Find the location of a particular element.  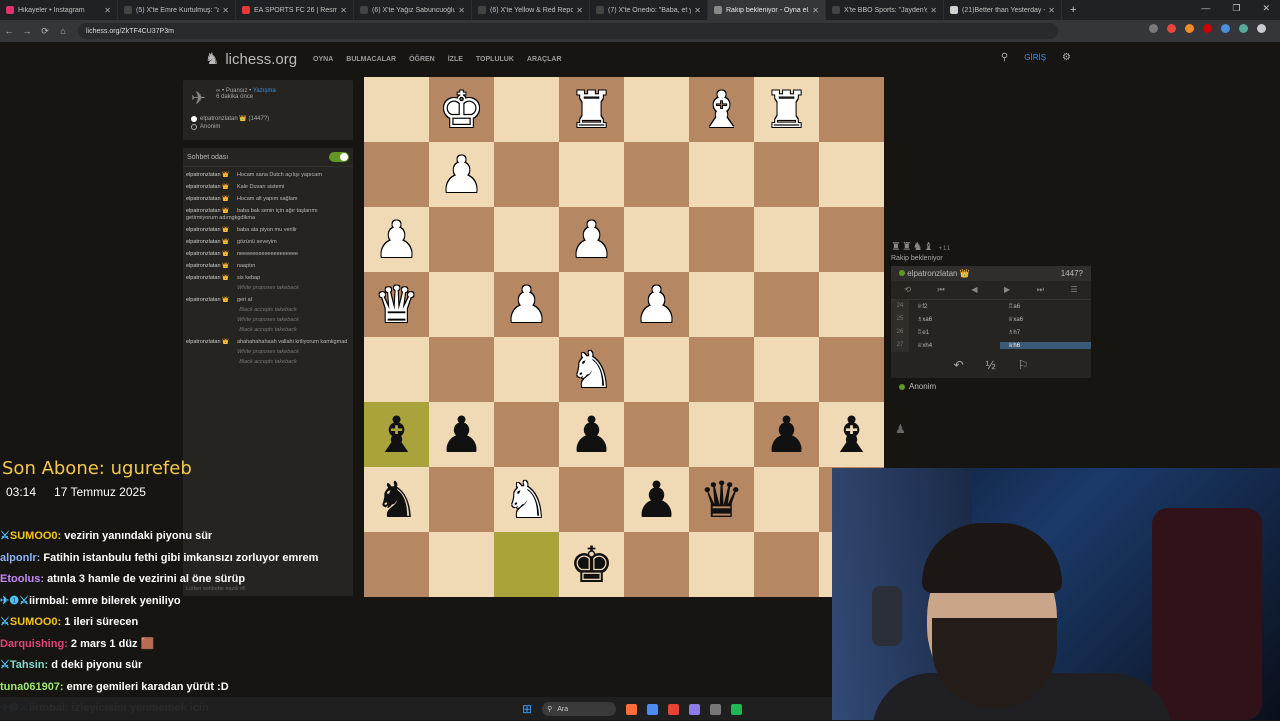

url-field: lichess.org/ZkTF4CU37P3m is located at coordinates (568, 31).